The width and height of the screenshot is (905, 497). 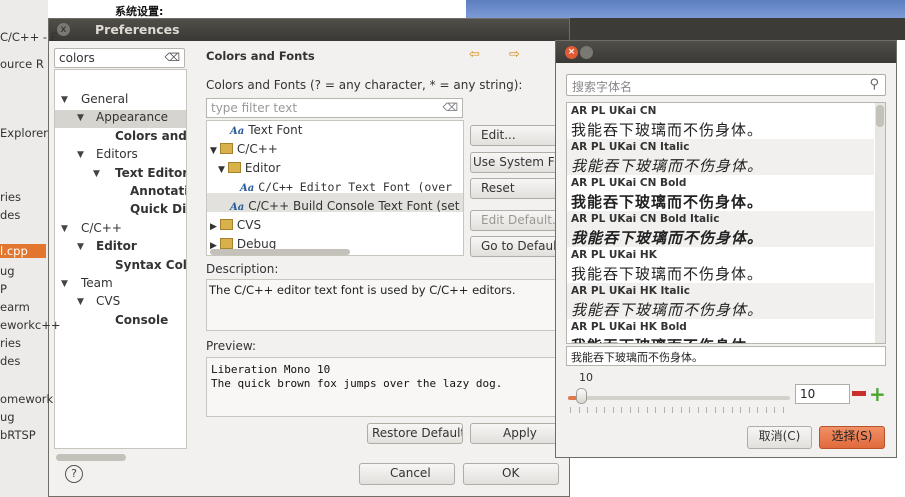 I want to click on reset-button: Reset, so click(x=518, y=188).